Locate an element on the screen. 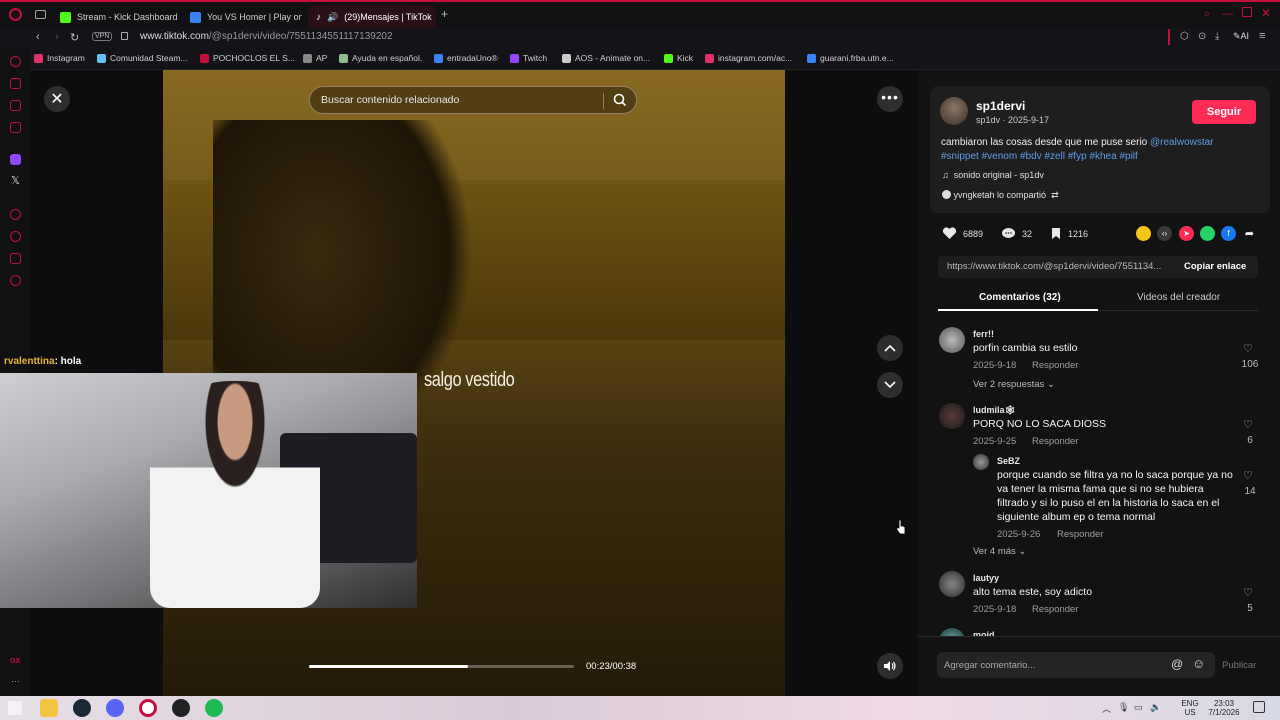 Image resolution: width=1280 pixels, height=720 pixels. save-stat: 1216 is located at coordinates (1069, 233).